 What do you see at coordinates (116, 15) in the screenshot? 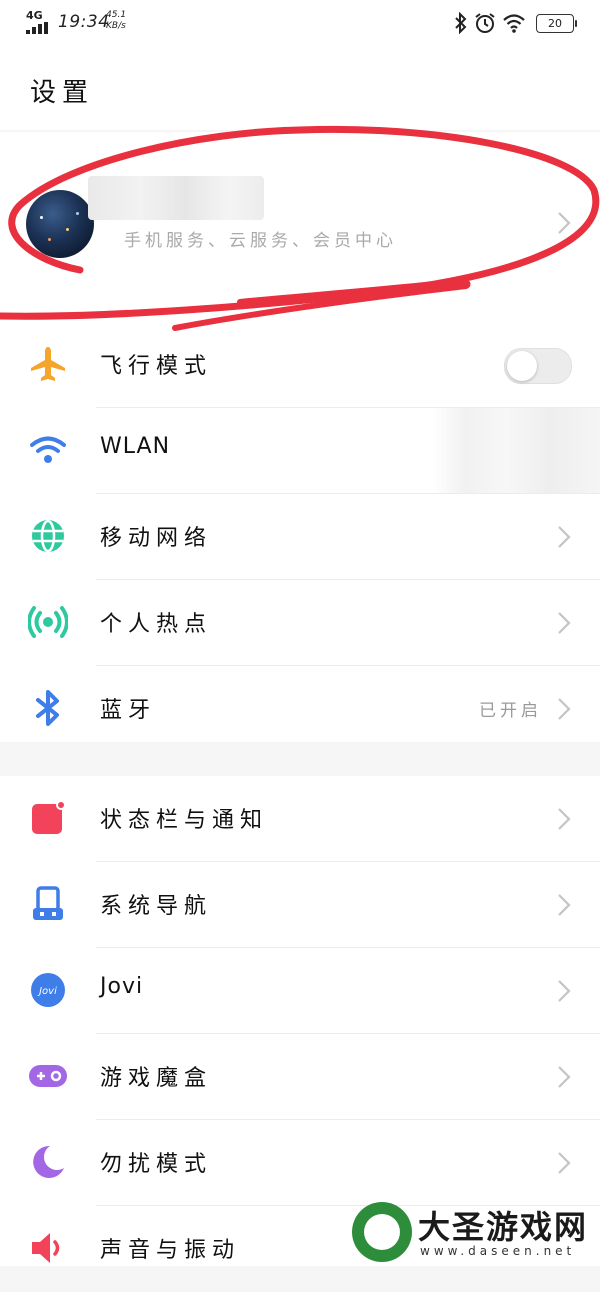
I see `speed-value: 45.1` at bounding box center [116, 15].